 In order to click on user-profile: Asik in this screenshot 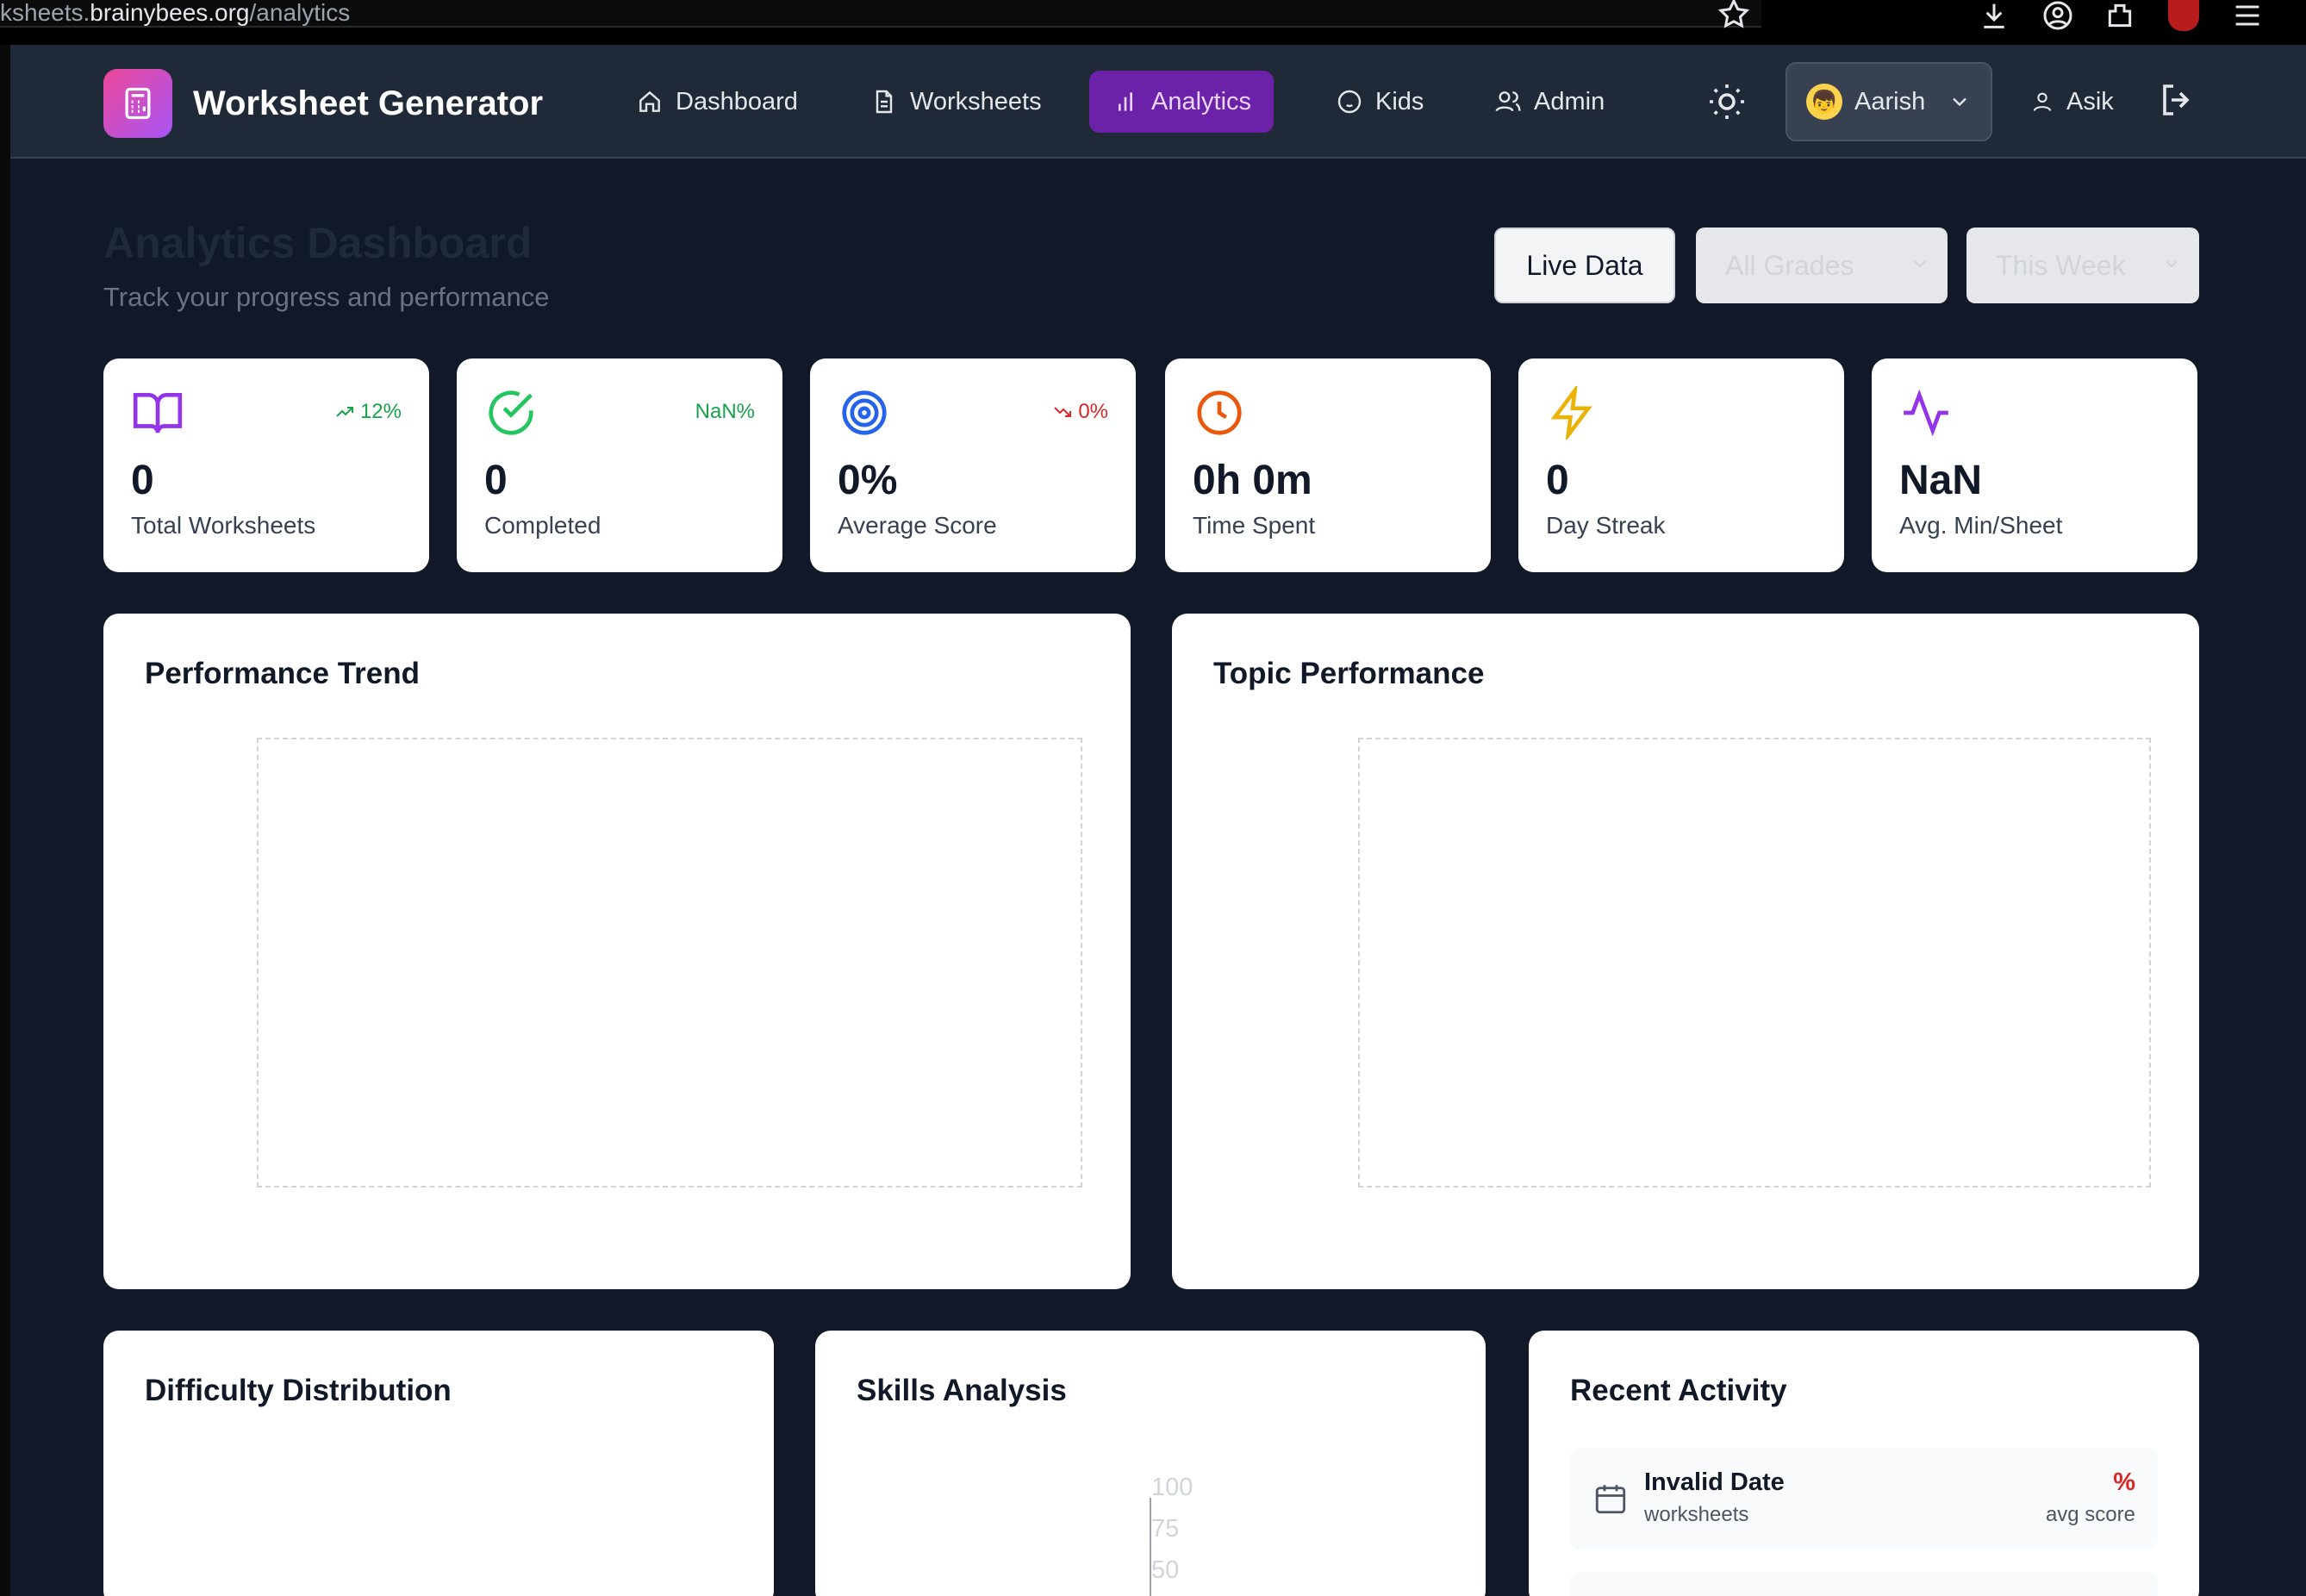, I will do `click(2072, 102)`.